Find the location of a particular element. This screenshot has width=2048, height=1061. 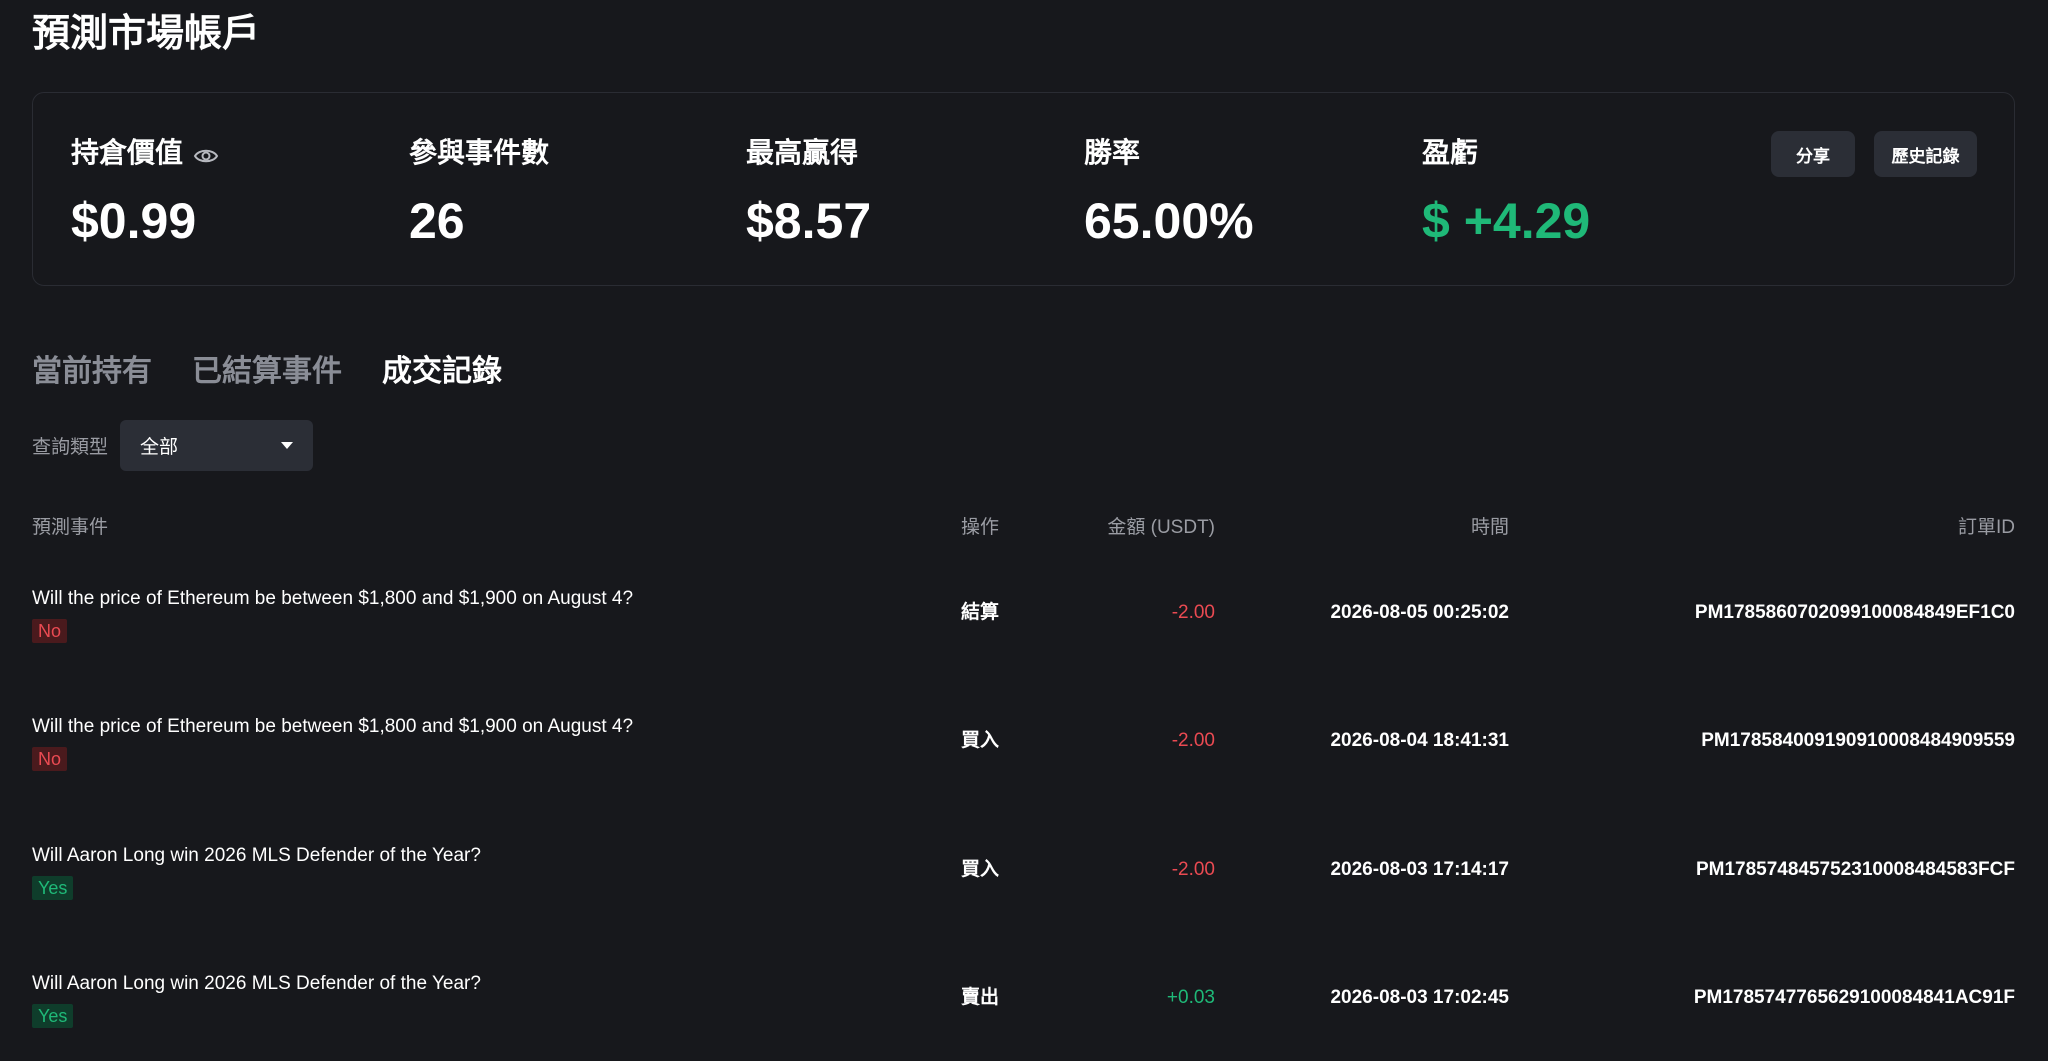

header-event: 預測事件 is located at coordinates (70, 527).